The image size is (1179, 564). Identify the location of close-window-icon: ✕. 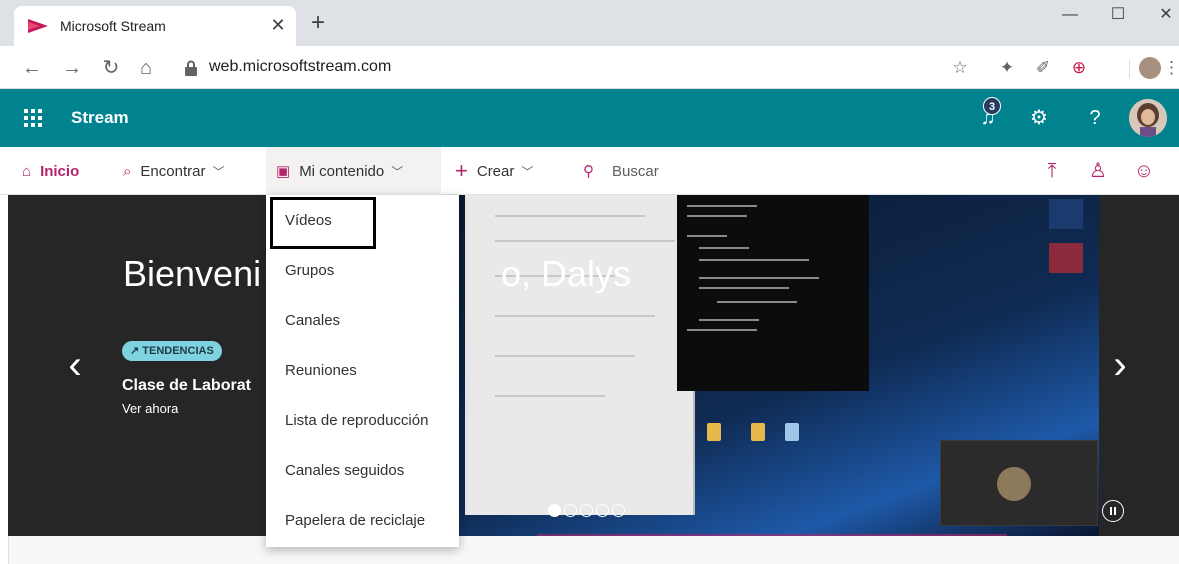
(1162, 15).